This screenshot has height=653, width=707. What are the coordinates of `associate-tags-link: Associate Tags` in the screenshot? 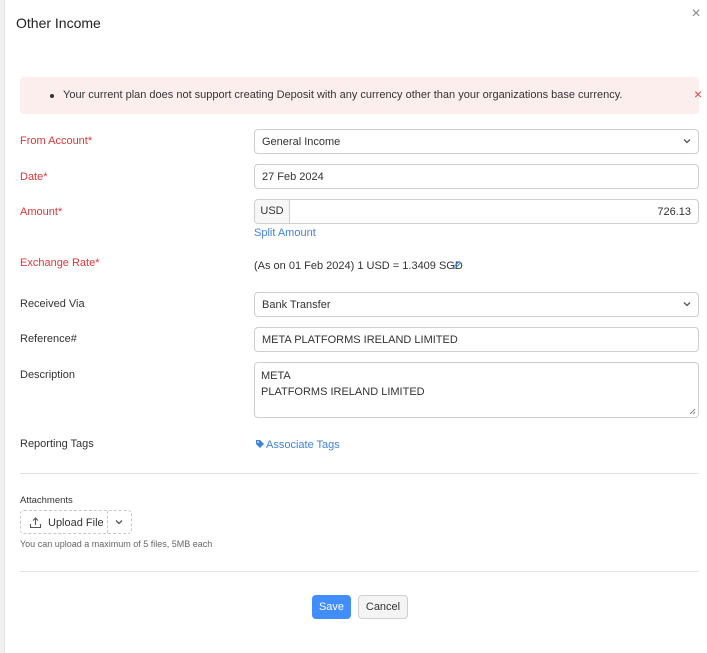 It's located at (303, 445).